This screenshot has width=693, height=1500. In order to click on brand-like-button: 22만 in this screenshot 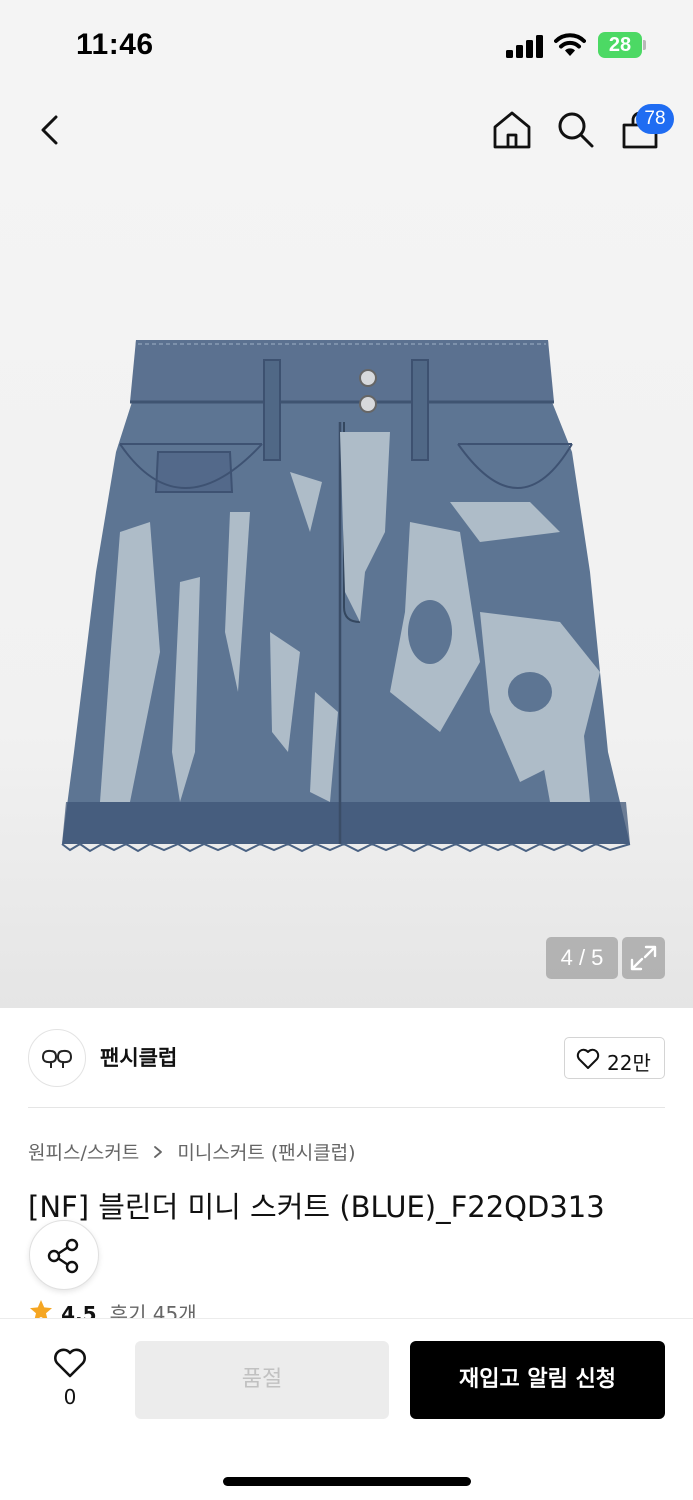, I will do `click(614, 1058)`.